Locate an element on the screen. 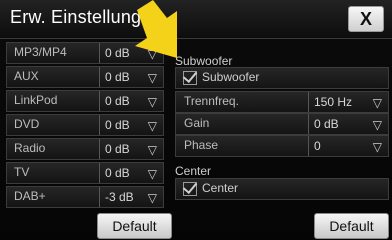 This screenshot has height=240, width=392. source-label: LinkPod is located at coordinates (36, 100).